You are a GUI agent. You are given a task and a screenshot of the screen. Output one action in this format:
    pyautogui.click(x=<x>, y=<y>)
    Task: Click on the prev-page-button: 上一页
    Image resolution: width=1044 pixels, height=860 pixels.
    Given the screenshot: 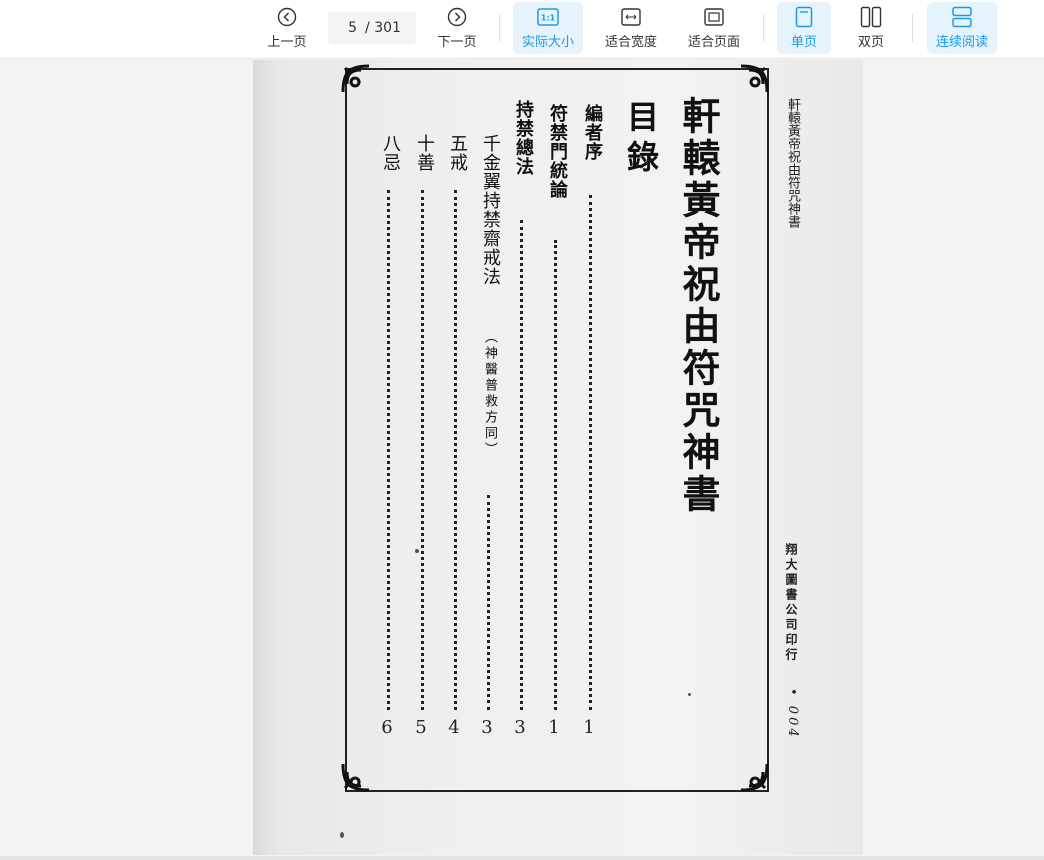 What is the action you would take?
    pyautogui.click(x=287, y=28)
    